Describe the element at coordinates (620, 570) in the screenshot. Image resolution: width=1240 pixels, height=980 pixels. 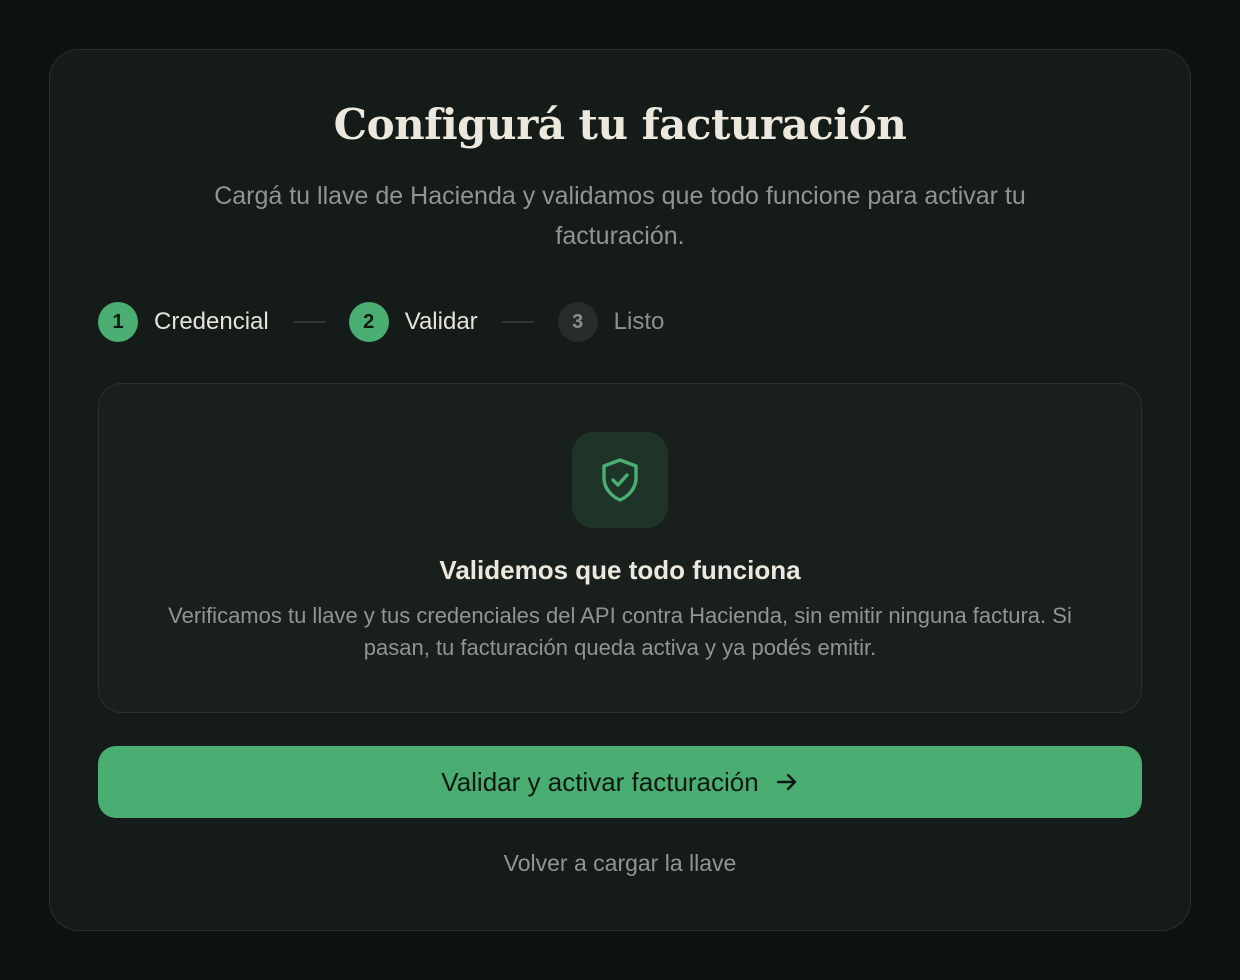
I see `panel-title: Validemos que todo funciona` at that location.